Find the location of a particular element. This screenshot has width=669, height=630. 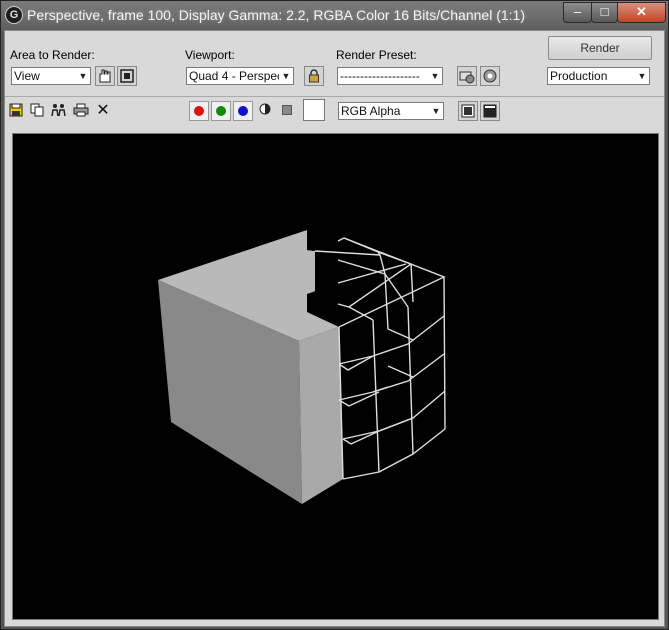

channel-display-dropdown: RGB Alpha ▼ is located at coordinates (391, 111).